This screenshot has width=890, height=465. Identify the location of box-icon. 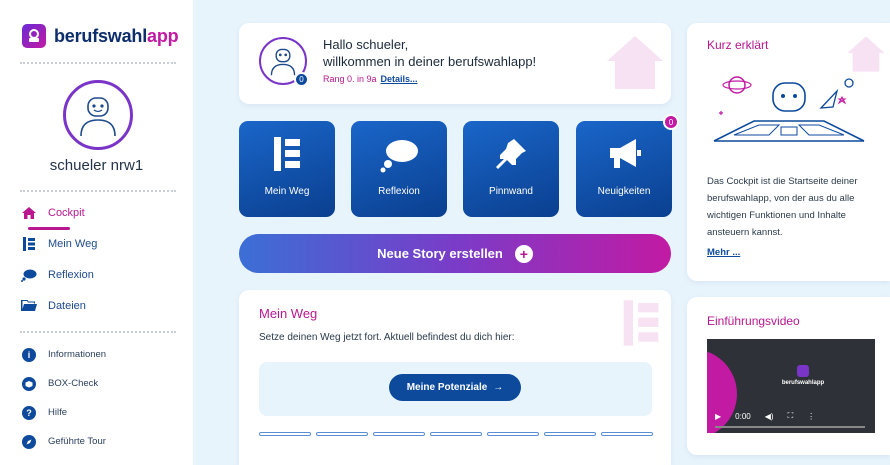
(29, 384).